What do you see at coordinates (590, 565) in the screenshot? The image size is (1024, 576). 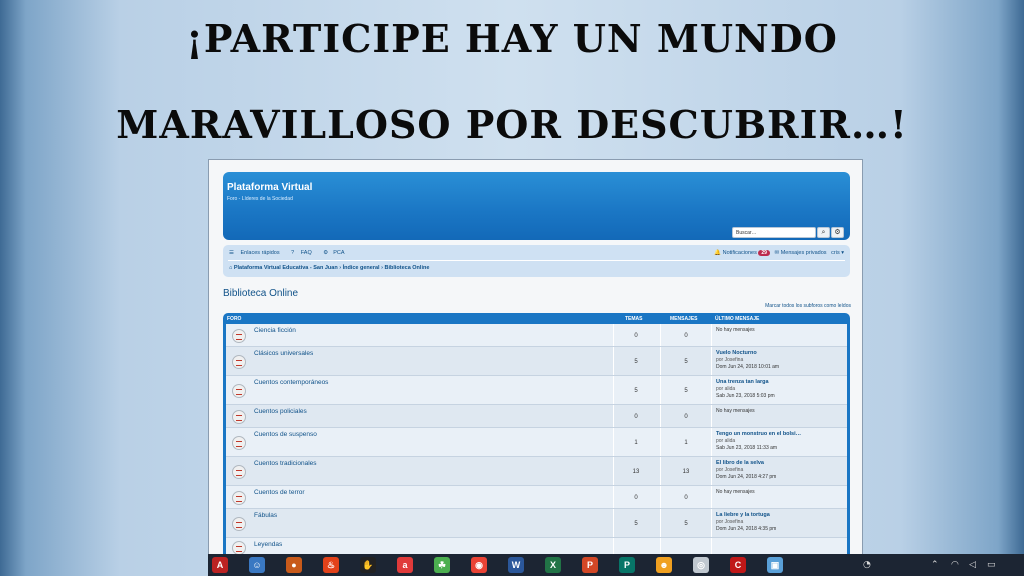 I see `powerpoint-icon: P` at bounding box center [590, 565].